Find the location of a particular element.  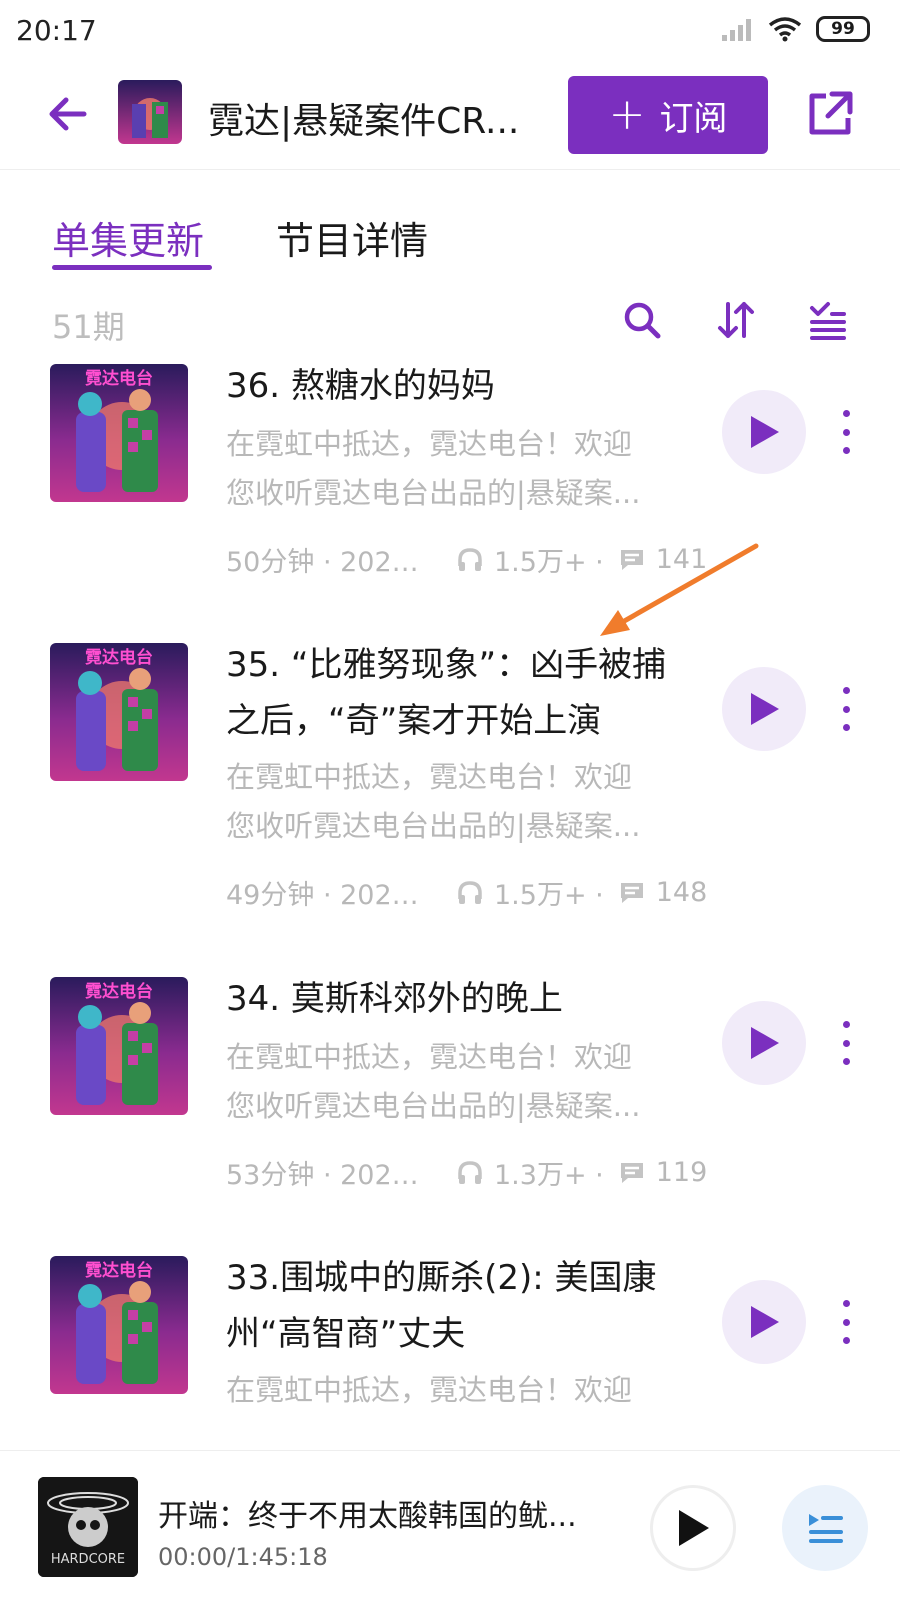

search-button is located at coordinates (642, 320).